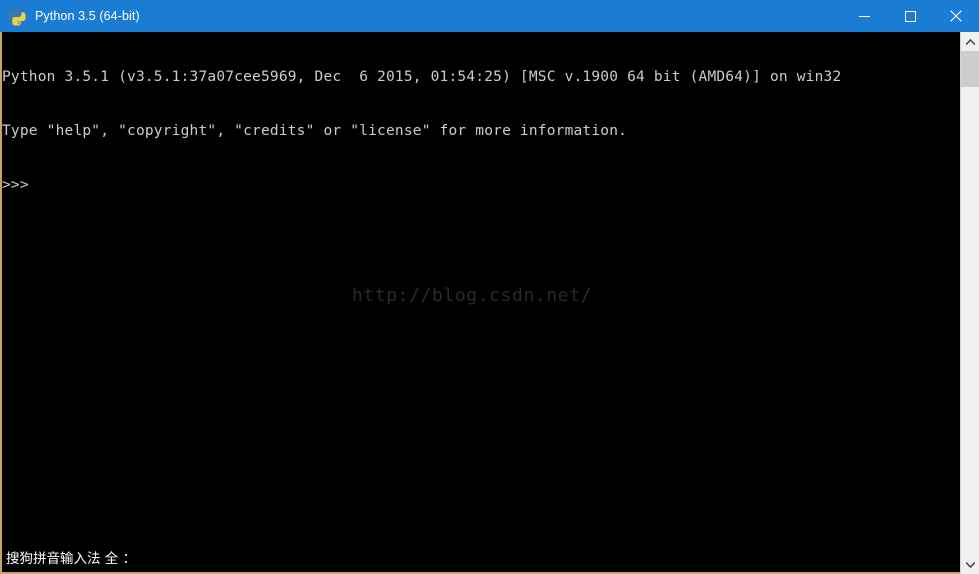  I want to click on scroll-down-button, so click(970, 564).